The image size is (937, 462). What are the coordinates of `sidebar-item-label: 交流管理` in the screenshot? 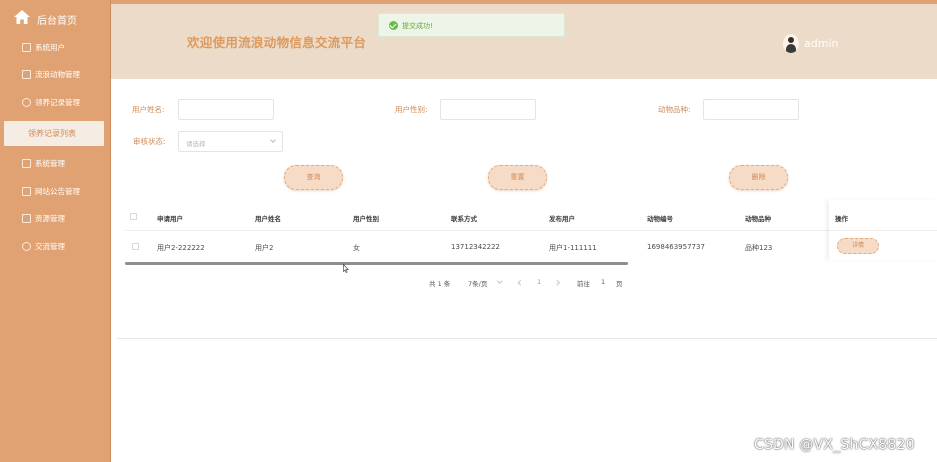 It's located at (50, 246).